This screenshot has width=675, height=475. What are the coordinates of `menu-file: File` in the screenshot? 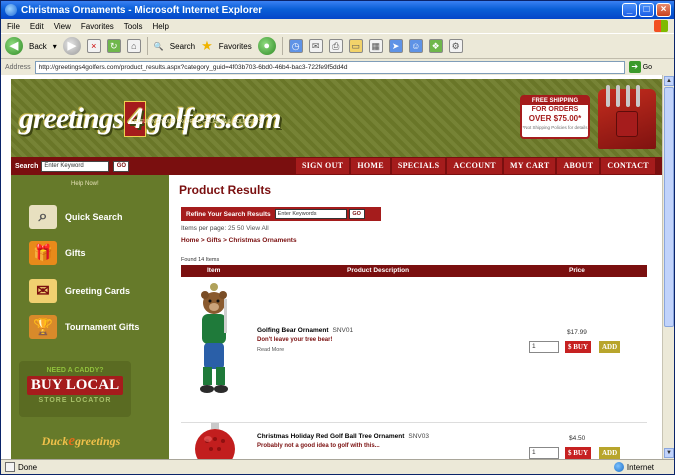 It's located at (13, 26).